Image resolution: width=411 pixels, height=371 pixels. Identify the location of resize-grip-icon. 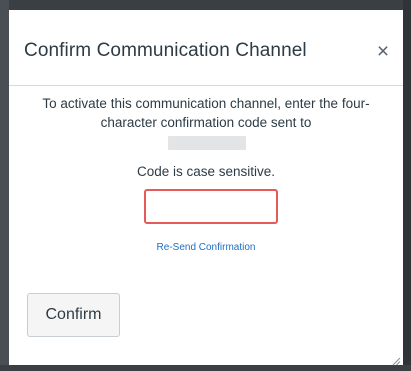
(396, 359).